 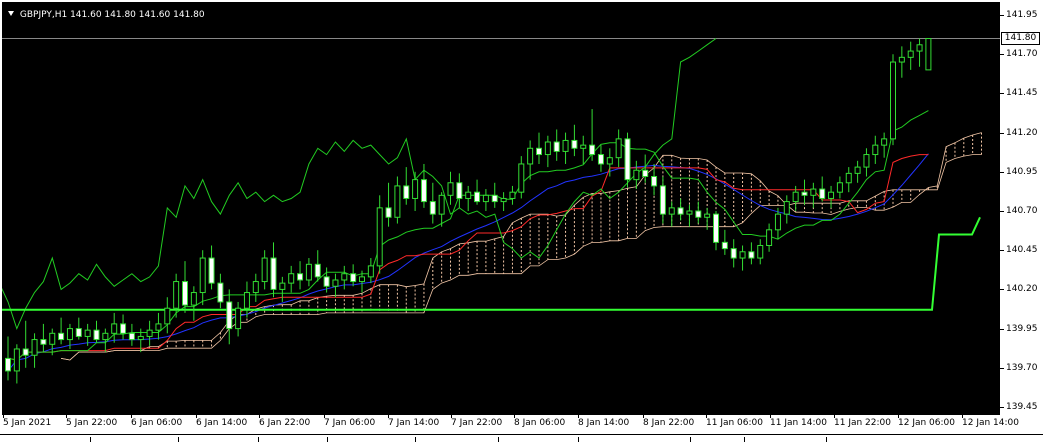 I want to click on ohlc-values: 141.60 141.80 141.60 141.80, so click(x=137, y=15).